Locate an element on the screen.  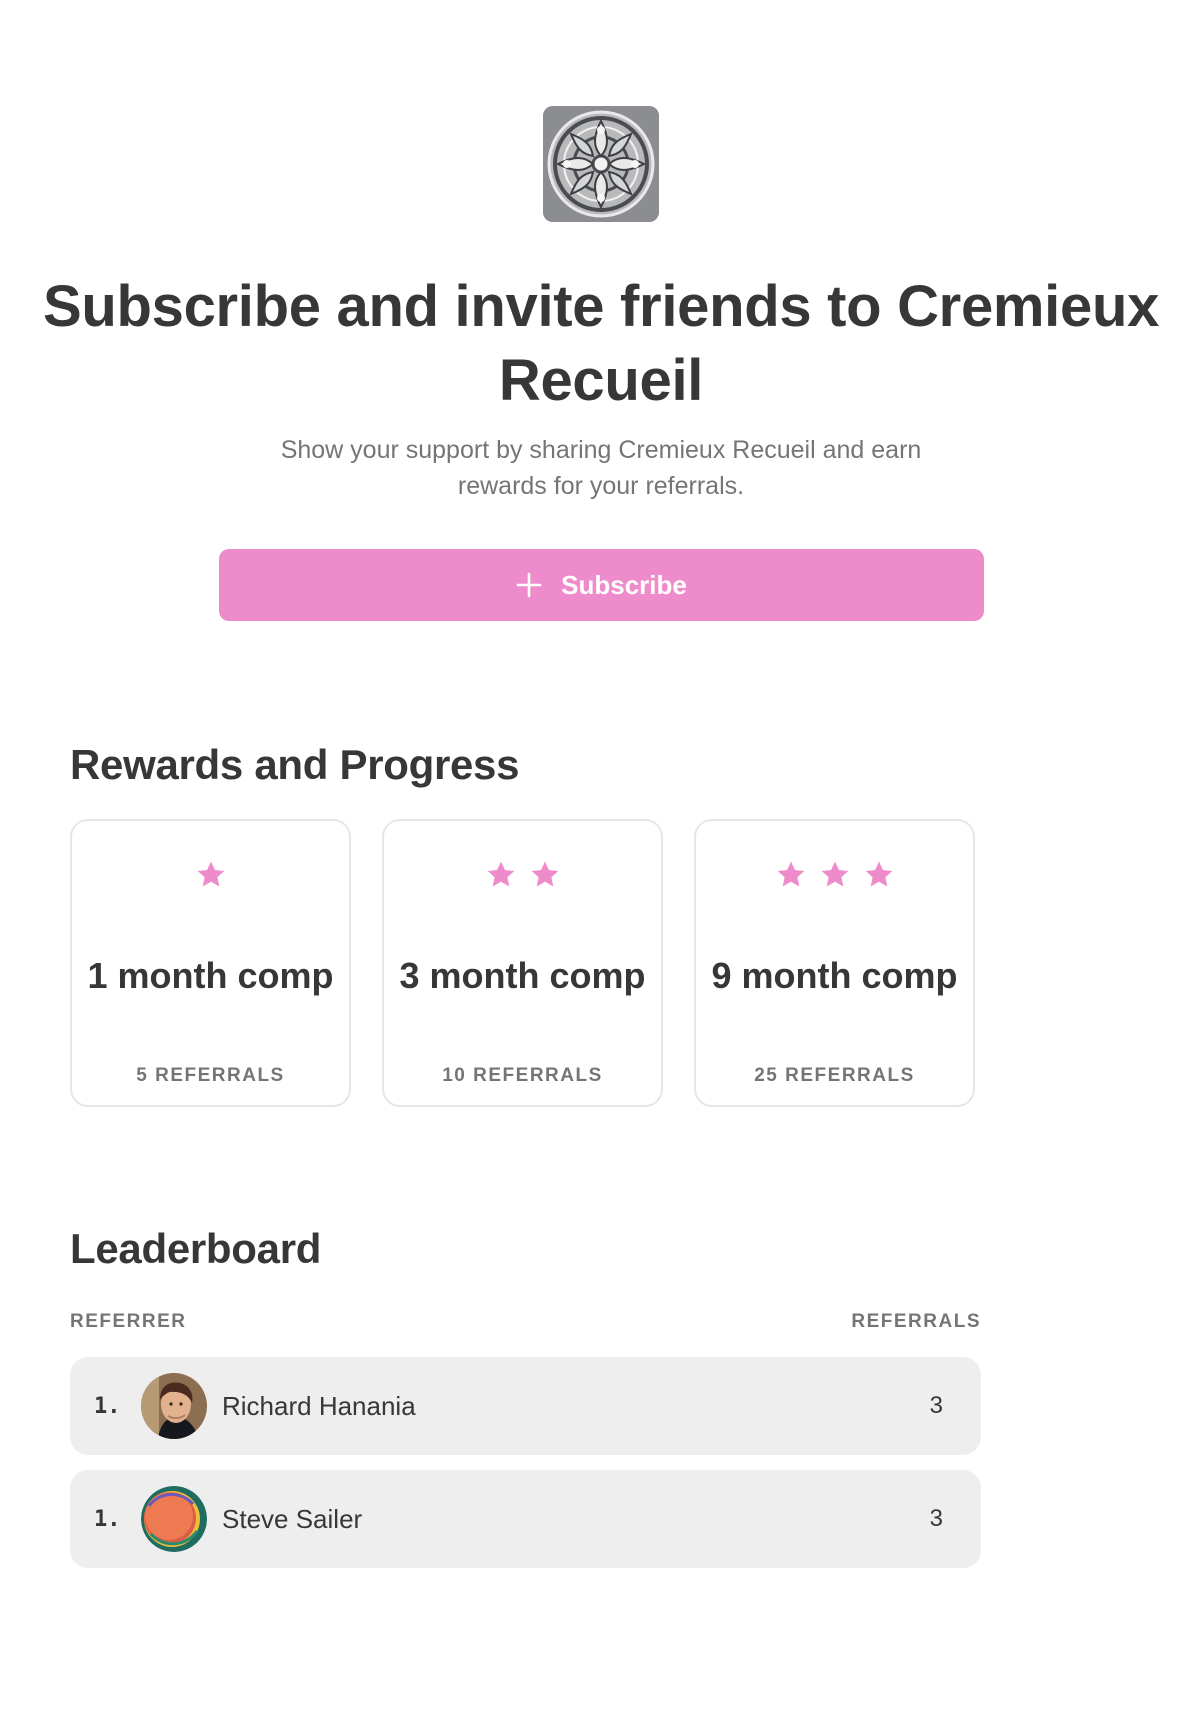
subscribe-button: Subscribe is located at coordinates (601, 585).